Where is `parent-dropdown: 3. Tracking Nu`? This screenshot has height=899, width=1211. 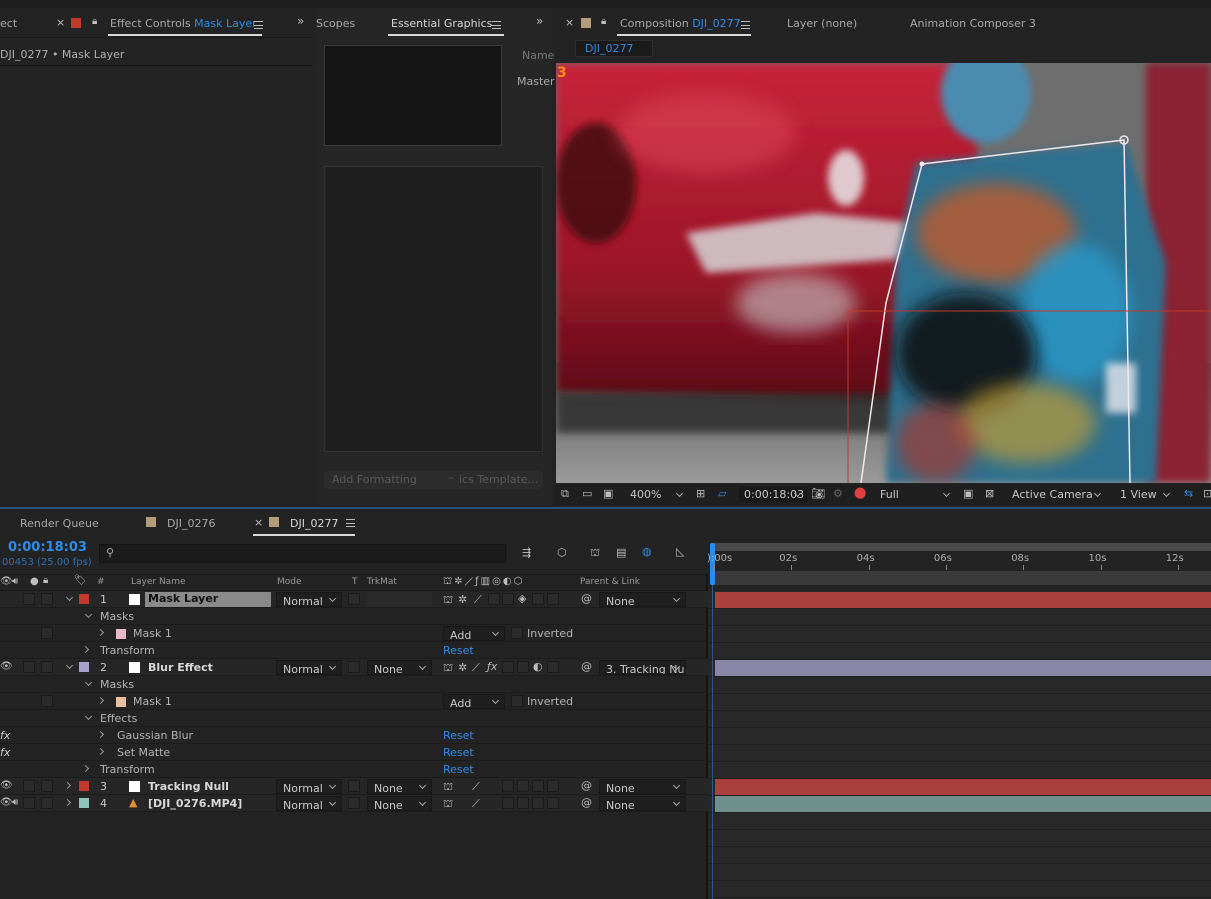 parent-dropdown: 3. Tracking Nu is located at coordinates (642, 667).